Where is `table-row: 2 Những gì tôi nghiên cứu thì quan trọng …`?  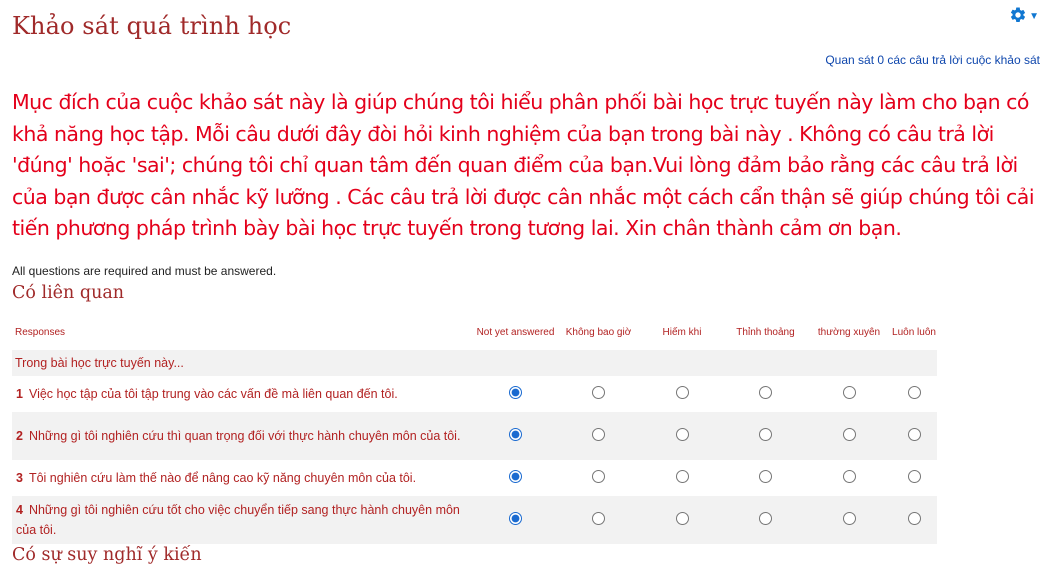 table-row: 2 Những gì tôi nghiên cứu thì quan trọng … is located at coordinates (474, 436).